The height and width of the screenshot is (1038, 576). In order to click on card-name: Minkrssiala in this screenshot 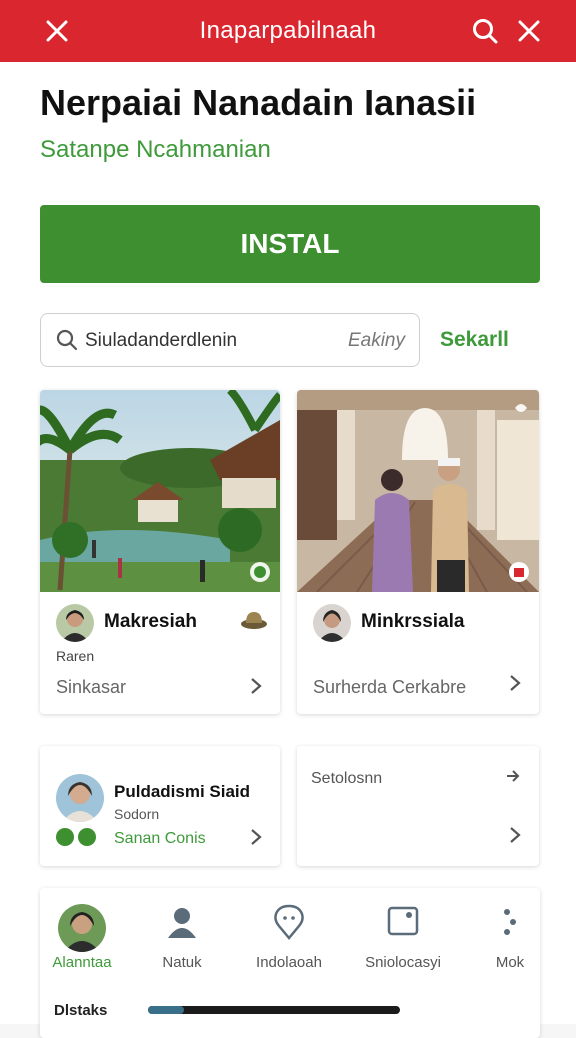, I will do `click(413, 621)`.